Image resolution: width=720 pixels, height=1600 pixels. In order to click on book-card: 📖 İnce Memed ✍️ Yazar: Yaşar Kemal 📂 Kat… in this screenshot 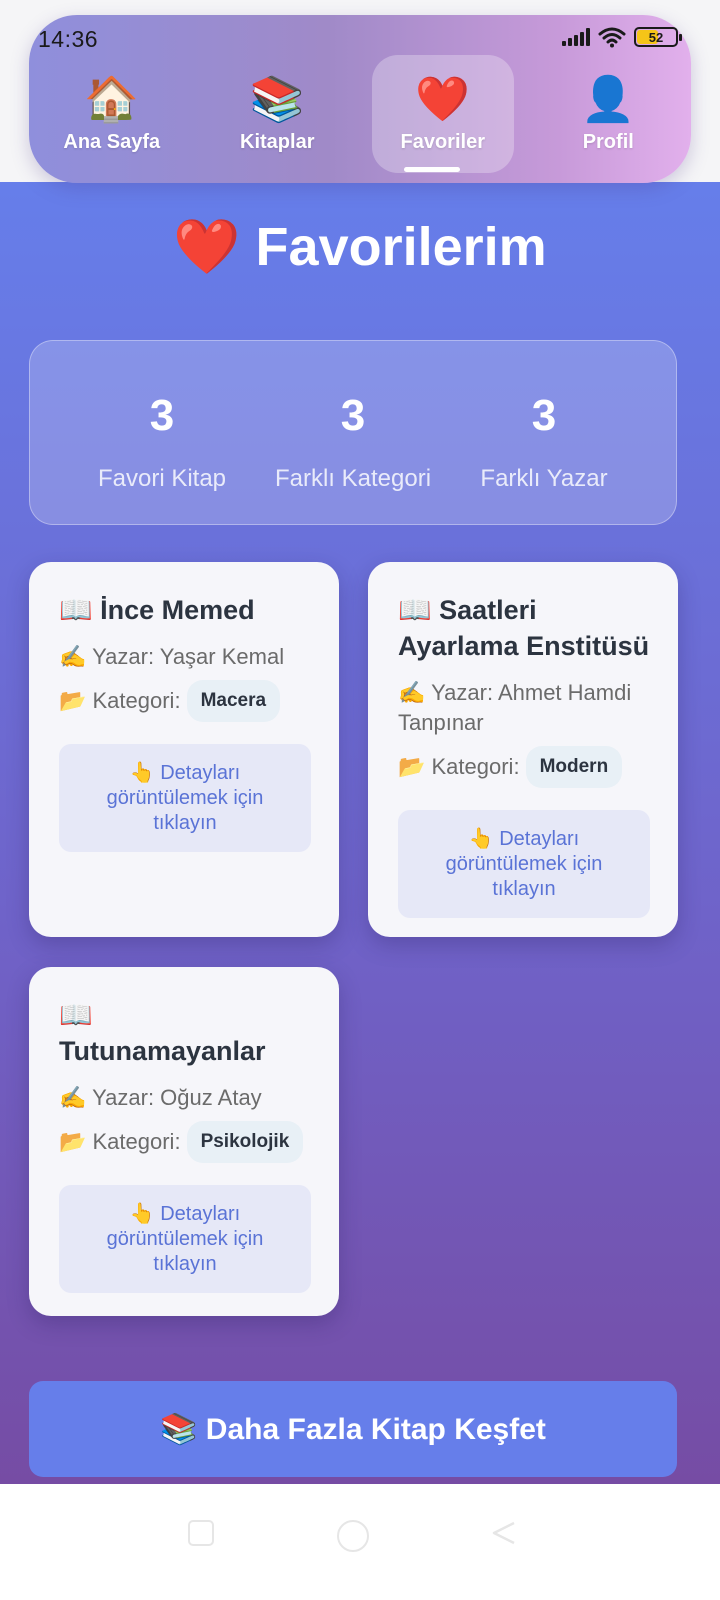, I will do `click(184, 749)`.